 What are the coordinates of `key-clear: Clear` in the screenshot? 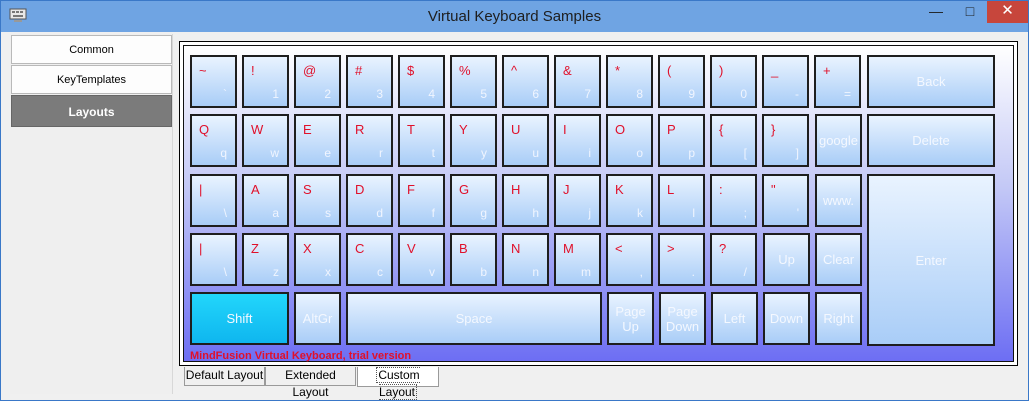 It's located at (838, 259).